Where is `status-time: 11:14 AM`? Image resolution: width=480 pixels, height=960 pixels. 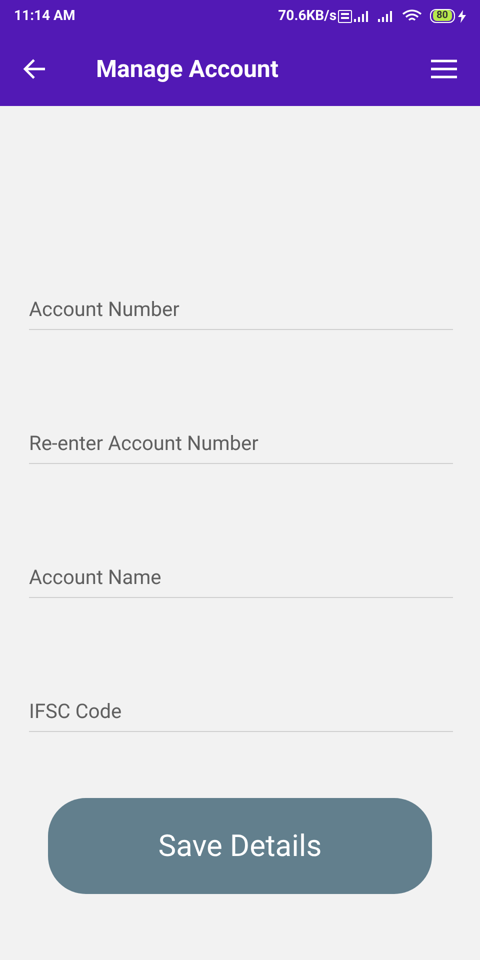
status-time: 11:14 AM is located at coordinates (45, 16).